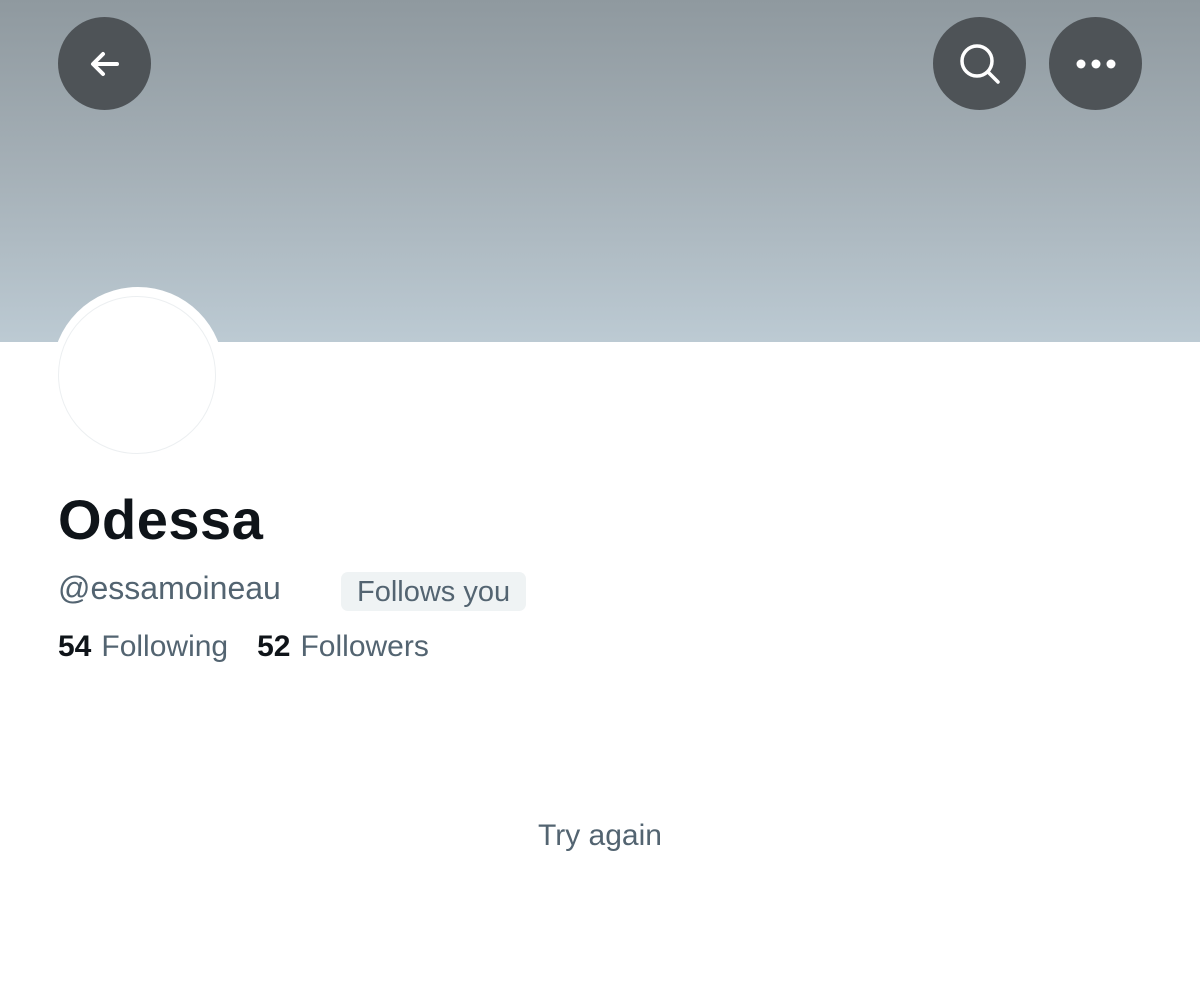  What do you see at coordinates (434, 591) in the screenshot?
I see `follows-you-badge: Follows you` at bounding box center [434, 591].